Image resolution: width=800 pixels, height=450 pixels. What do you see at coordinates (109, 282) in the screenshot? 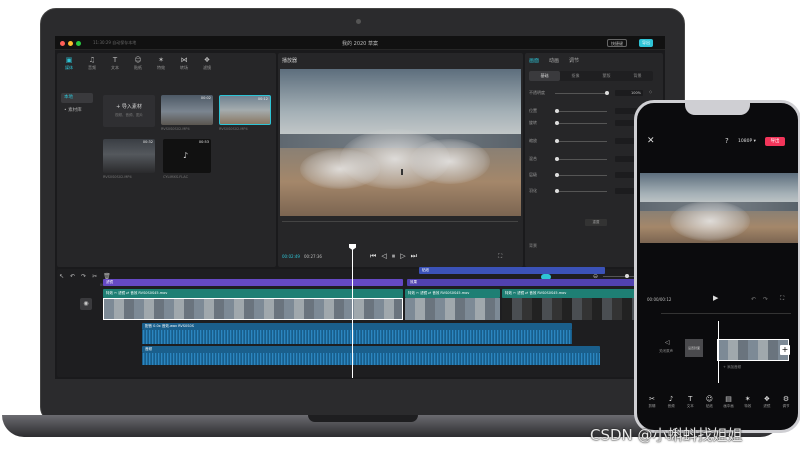
I see `effect-label: 滤镜` at bounding box center [109, 282].